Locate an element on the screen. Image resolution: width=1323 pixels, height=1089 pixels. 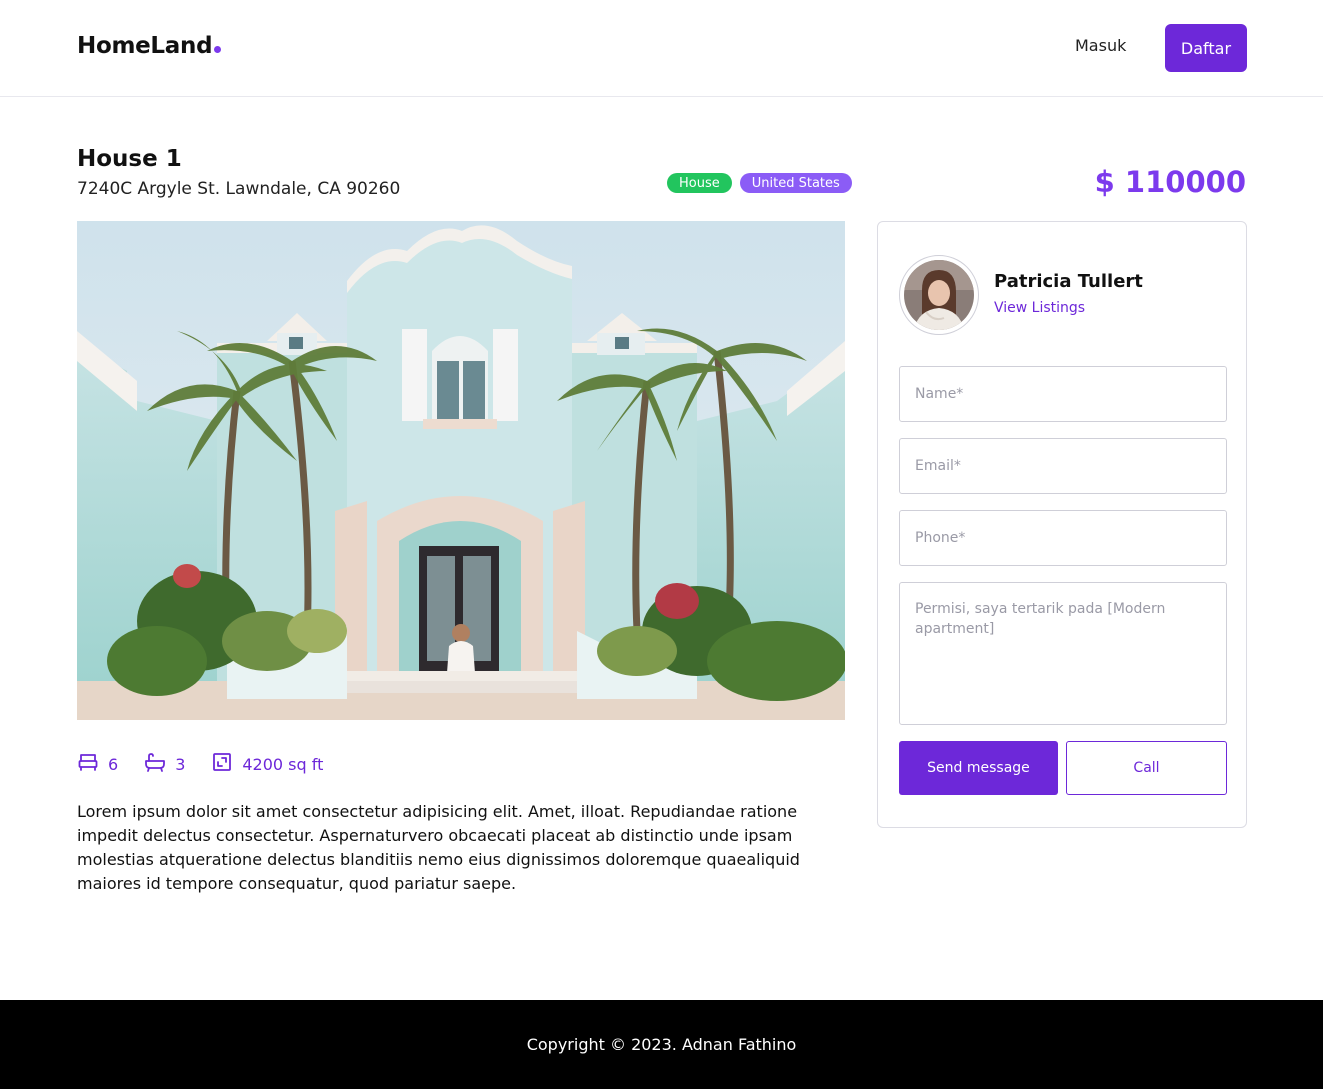
listing-features: 6 3 4200 sq ft is located at coordinates (213, 764).